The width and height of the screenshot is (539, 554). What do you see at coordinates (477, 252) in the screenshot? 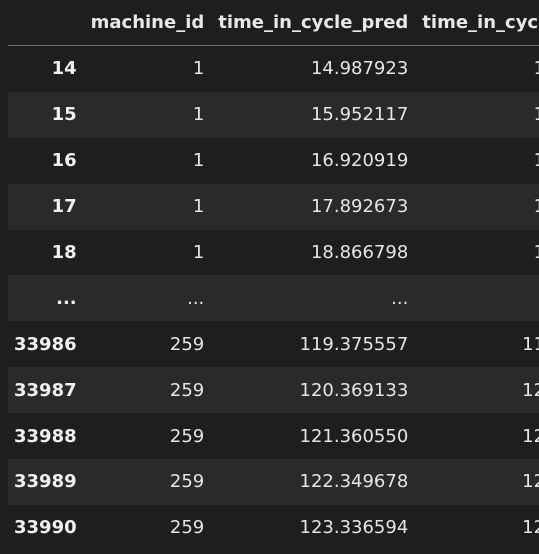
I see `time-in-cycle-cell: 19` at bounding box center [477, 252].